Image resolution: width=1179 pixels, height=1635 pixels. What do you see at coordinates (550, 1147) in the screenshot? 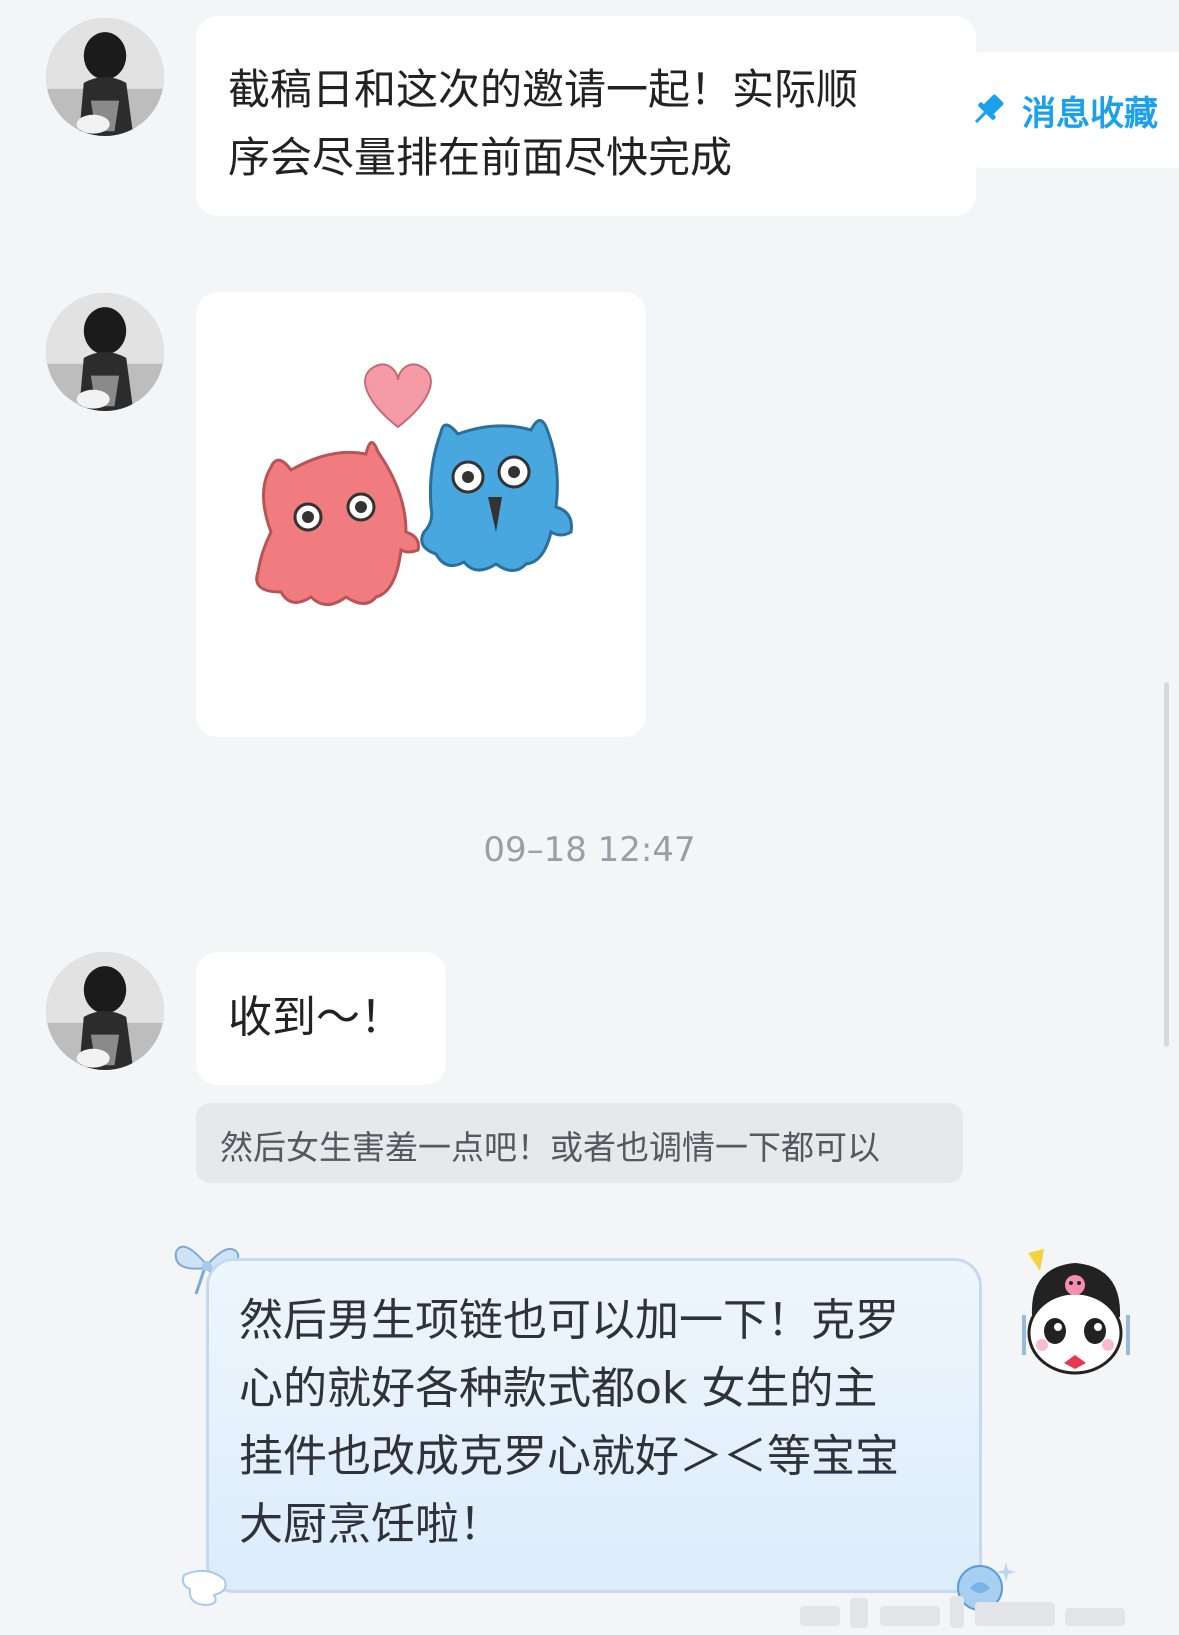
I see `quoted-text: 然后女生害羞一点吧！或者也调情一下都可以` at bounding box center [550, 1147].